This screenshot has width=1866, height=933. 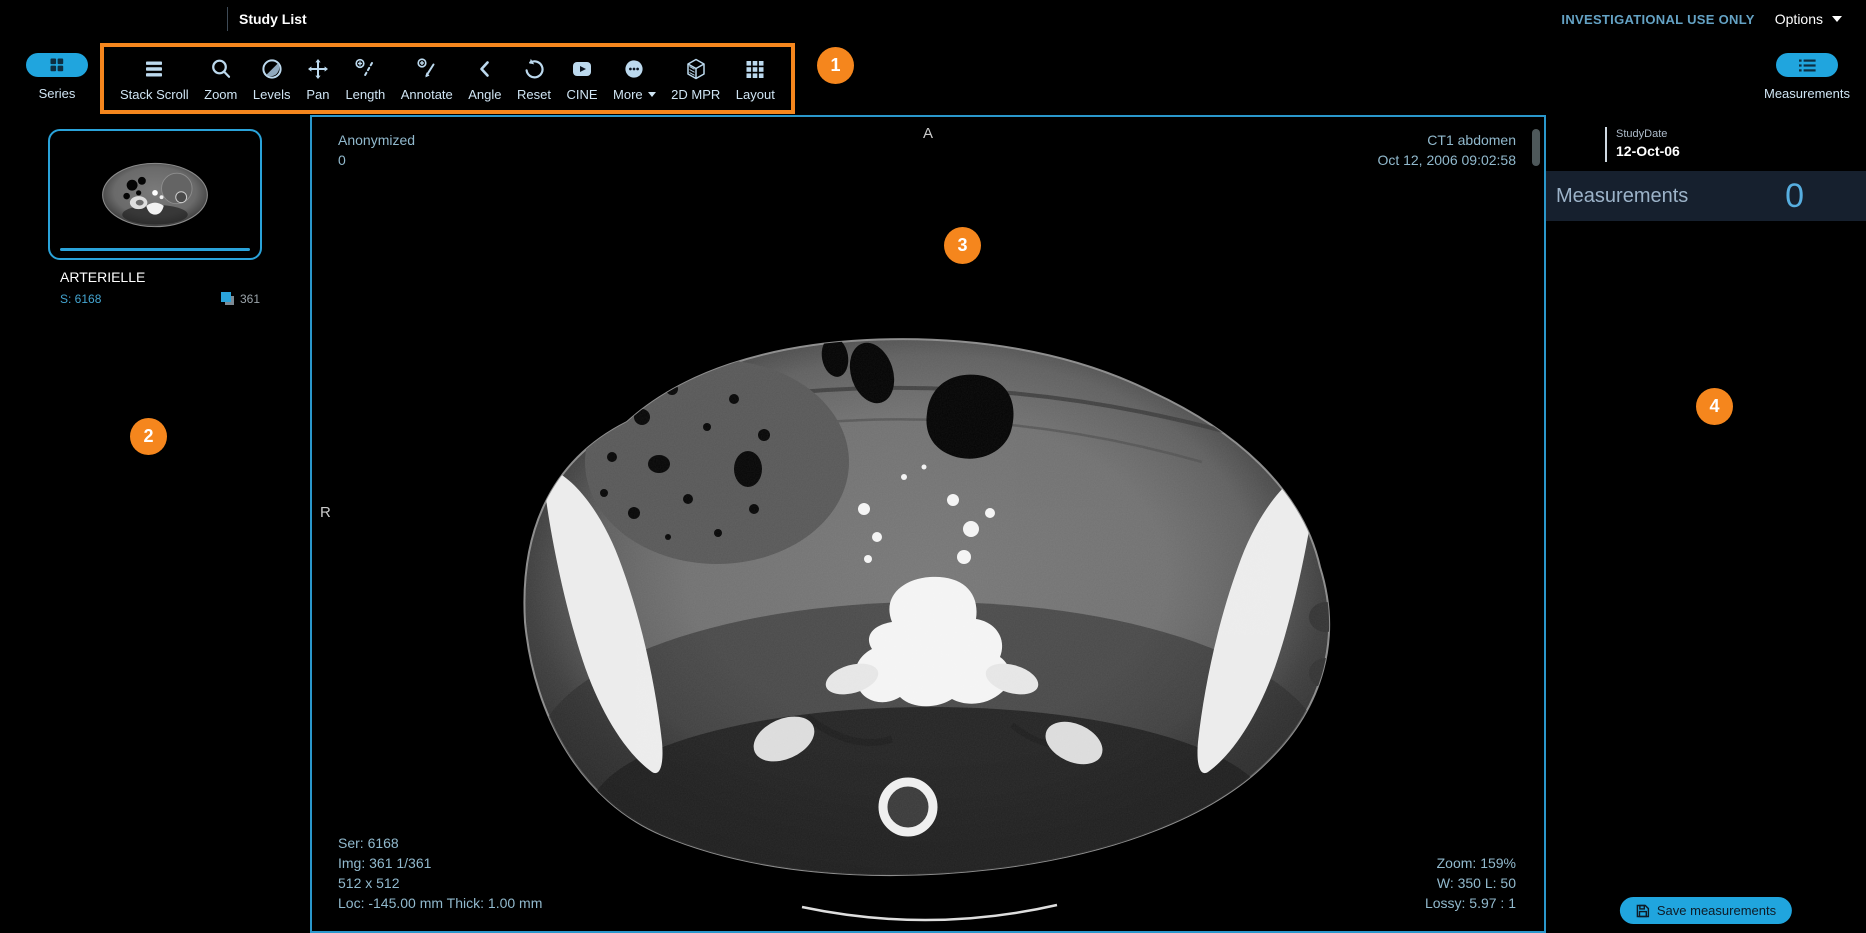 I want to click on series-panel-toggle-group: Series, so click(x=57, y=77).